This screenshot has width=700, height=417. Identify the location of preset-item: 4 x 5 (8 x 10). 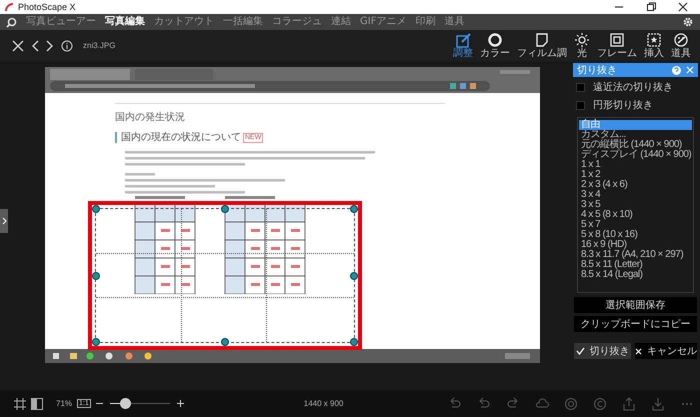
(635, 215).